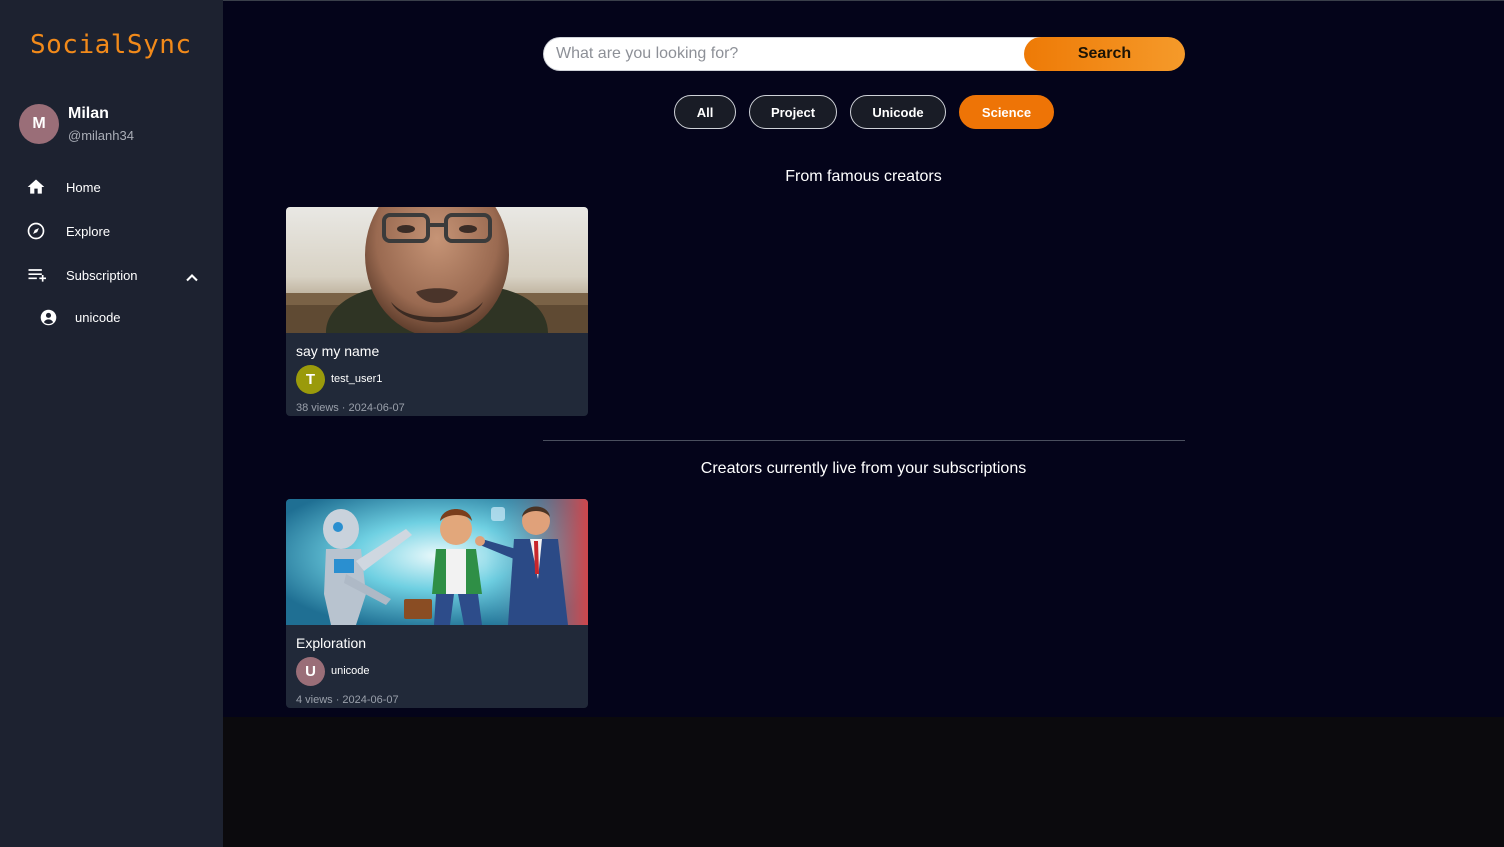 This screenshot has width=1504, height=847. Describe the element at coordinates (356, 379) in the screenshot. I see `channel-name: test_user1` at that location.